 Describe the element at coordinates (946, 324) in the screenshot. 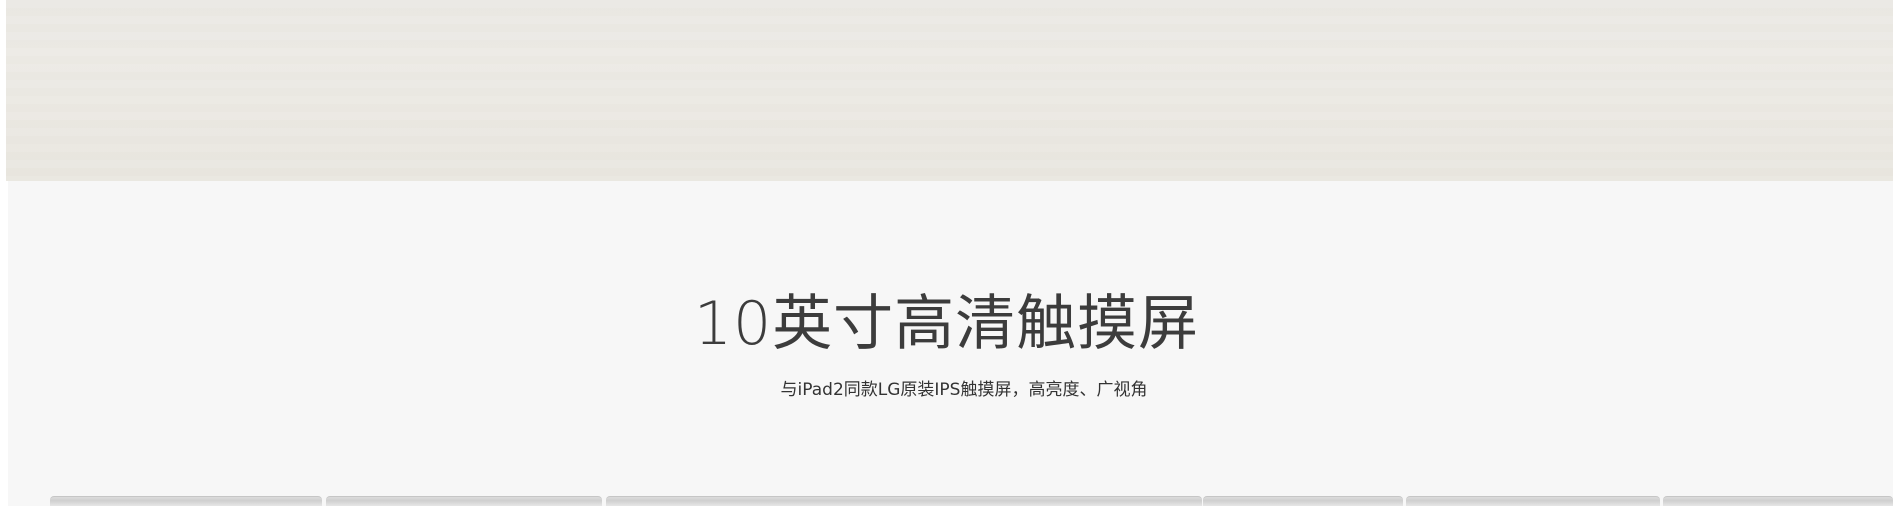

I see `feature-title: 10英寸高清触摸屏` at that location.